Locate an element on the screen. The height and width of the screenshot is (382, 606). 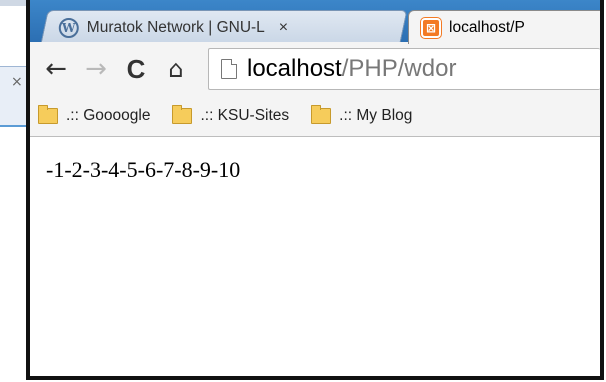
page-icon is located at coordinates (229, 69).